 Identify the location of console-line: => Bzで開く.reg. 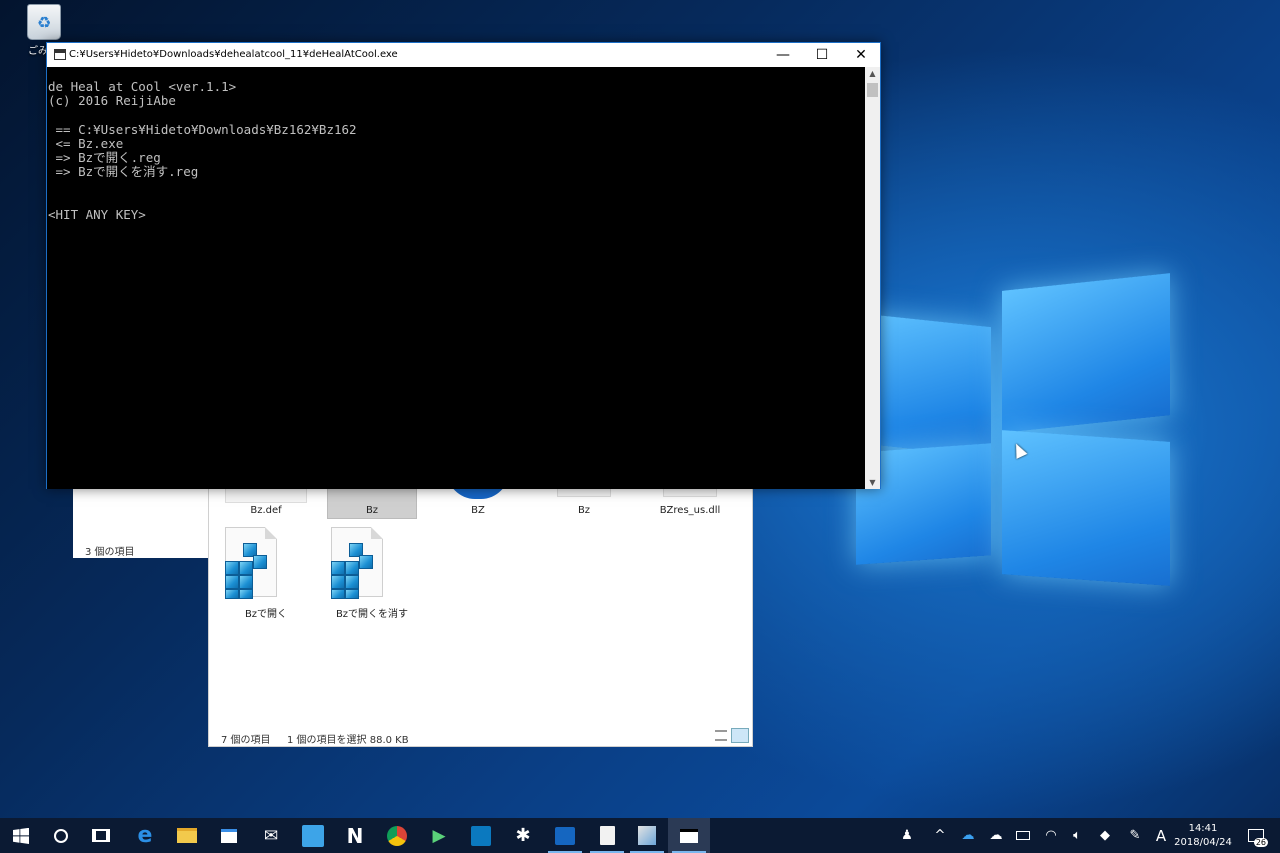
(104, 157).